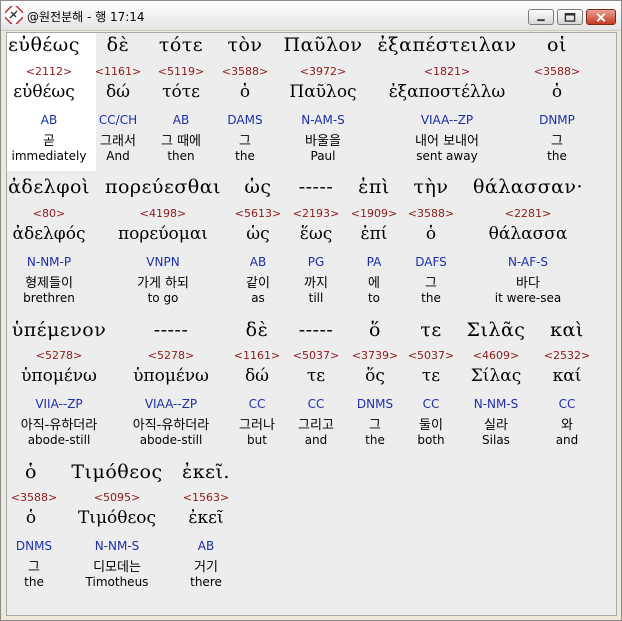 The width and height of the screenshot is (622, 621). Describe the element at coordinates (258, 283) in the screenshot. I see `korean-gloss: 같이` at that location.